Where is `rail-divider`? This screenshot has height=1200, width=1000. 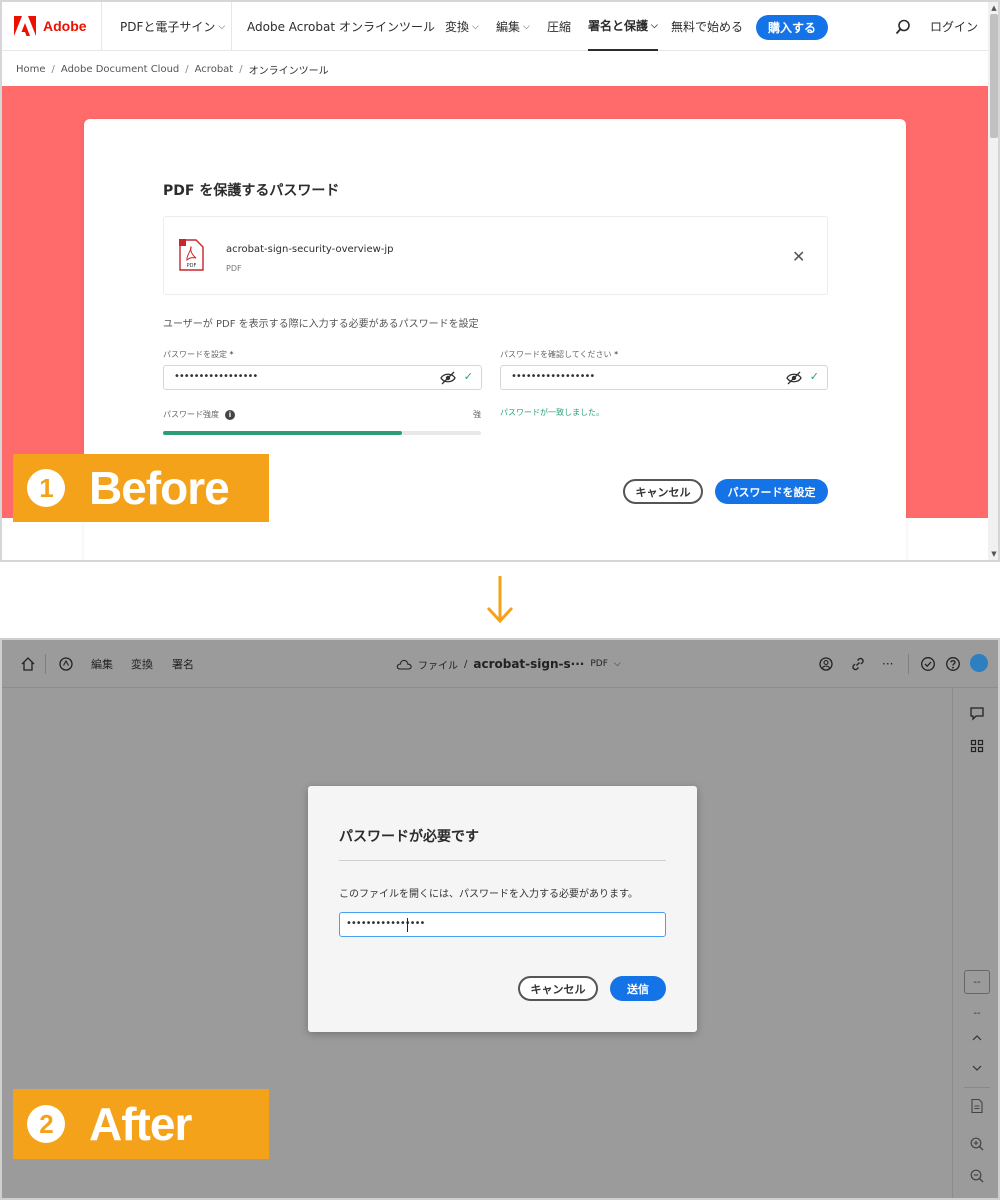 rail-divider is located at coordinates (977, 1087).